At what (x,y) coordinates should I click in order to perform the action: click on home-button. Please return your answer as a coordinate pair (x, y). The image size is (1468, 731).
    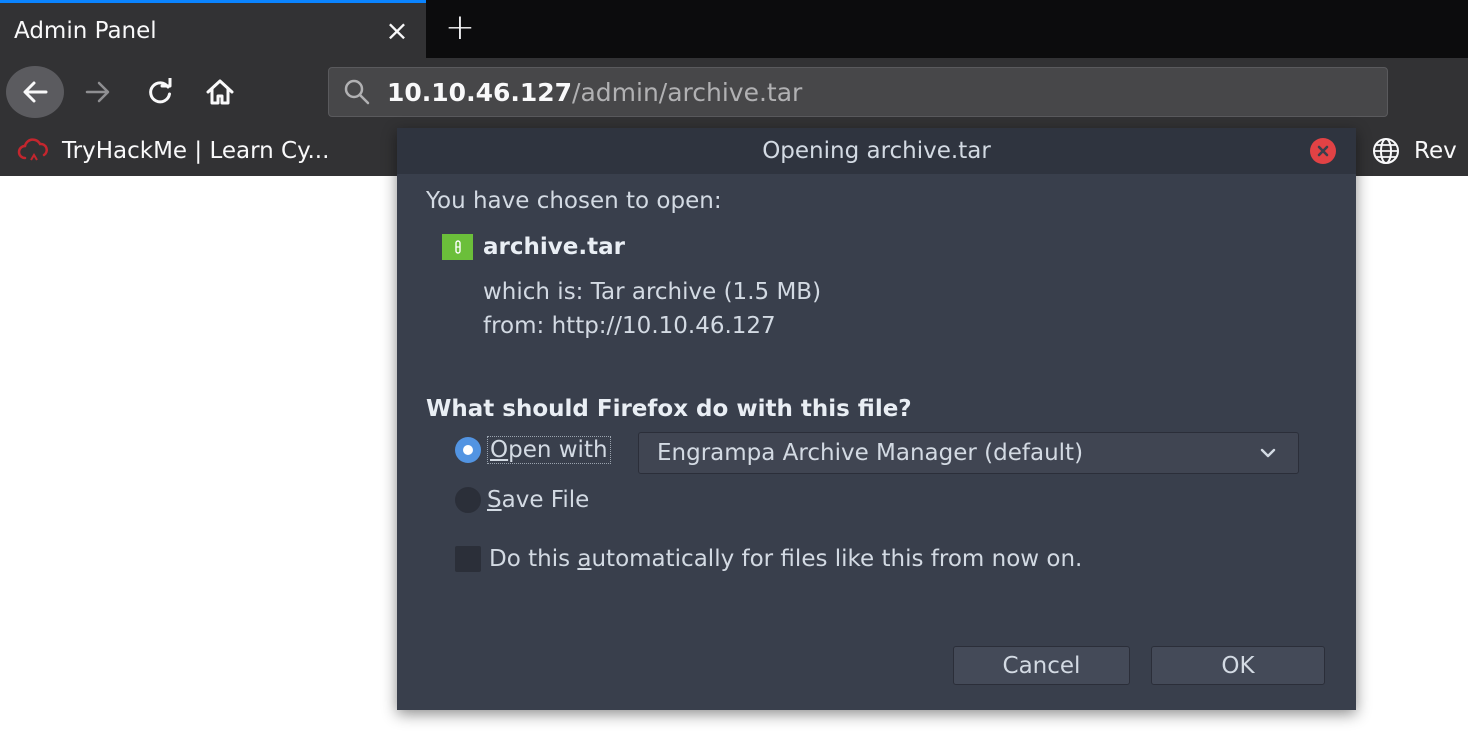
    Looking at the image, I should click on (220, 92).